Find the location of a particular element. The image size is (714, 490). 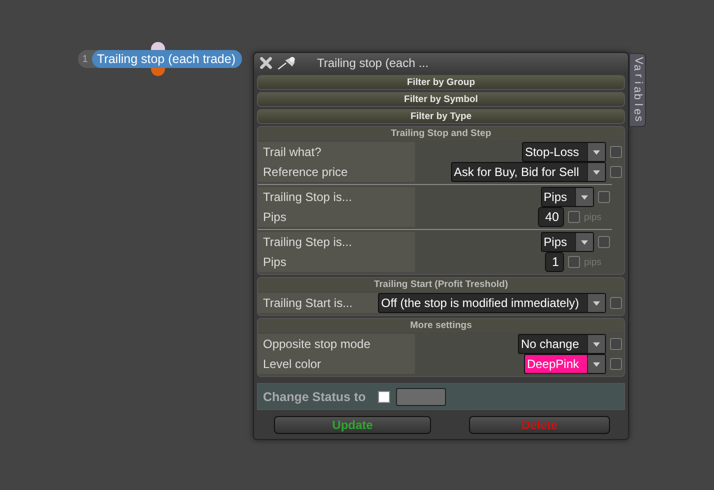

status-checkbox is located at coordinates (384, 396).